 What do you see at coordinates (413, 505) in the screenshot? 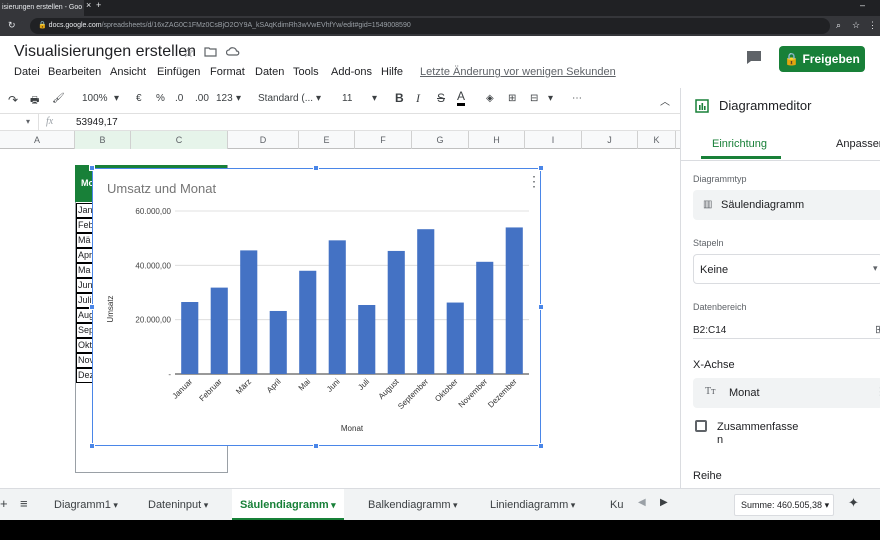
I see `sheet-tab-4: Balkendiagramm ▾` at bounding box center [413, 505].